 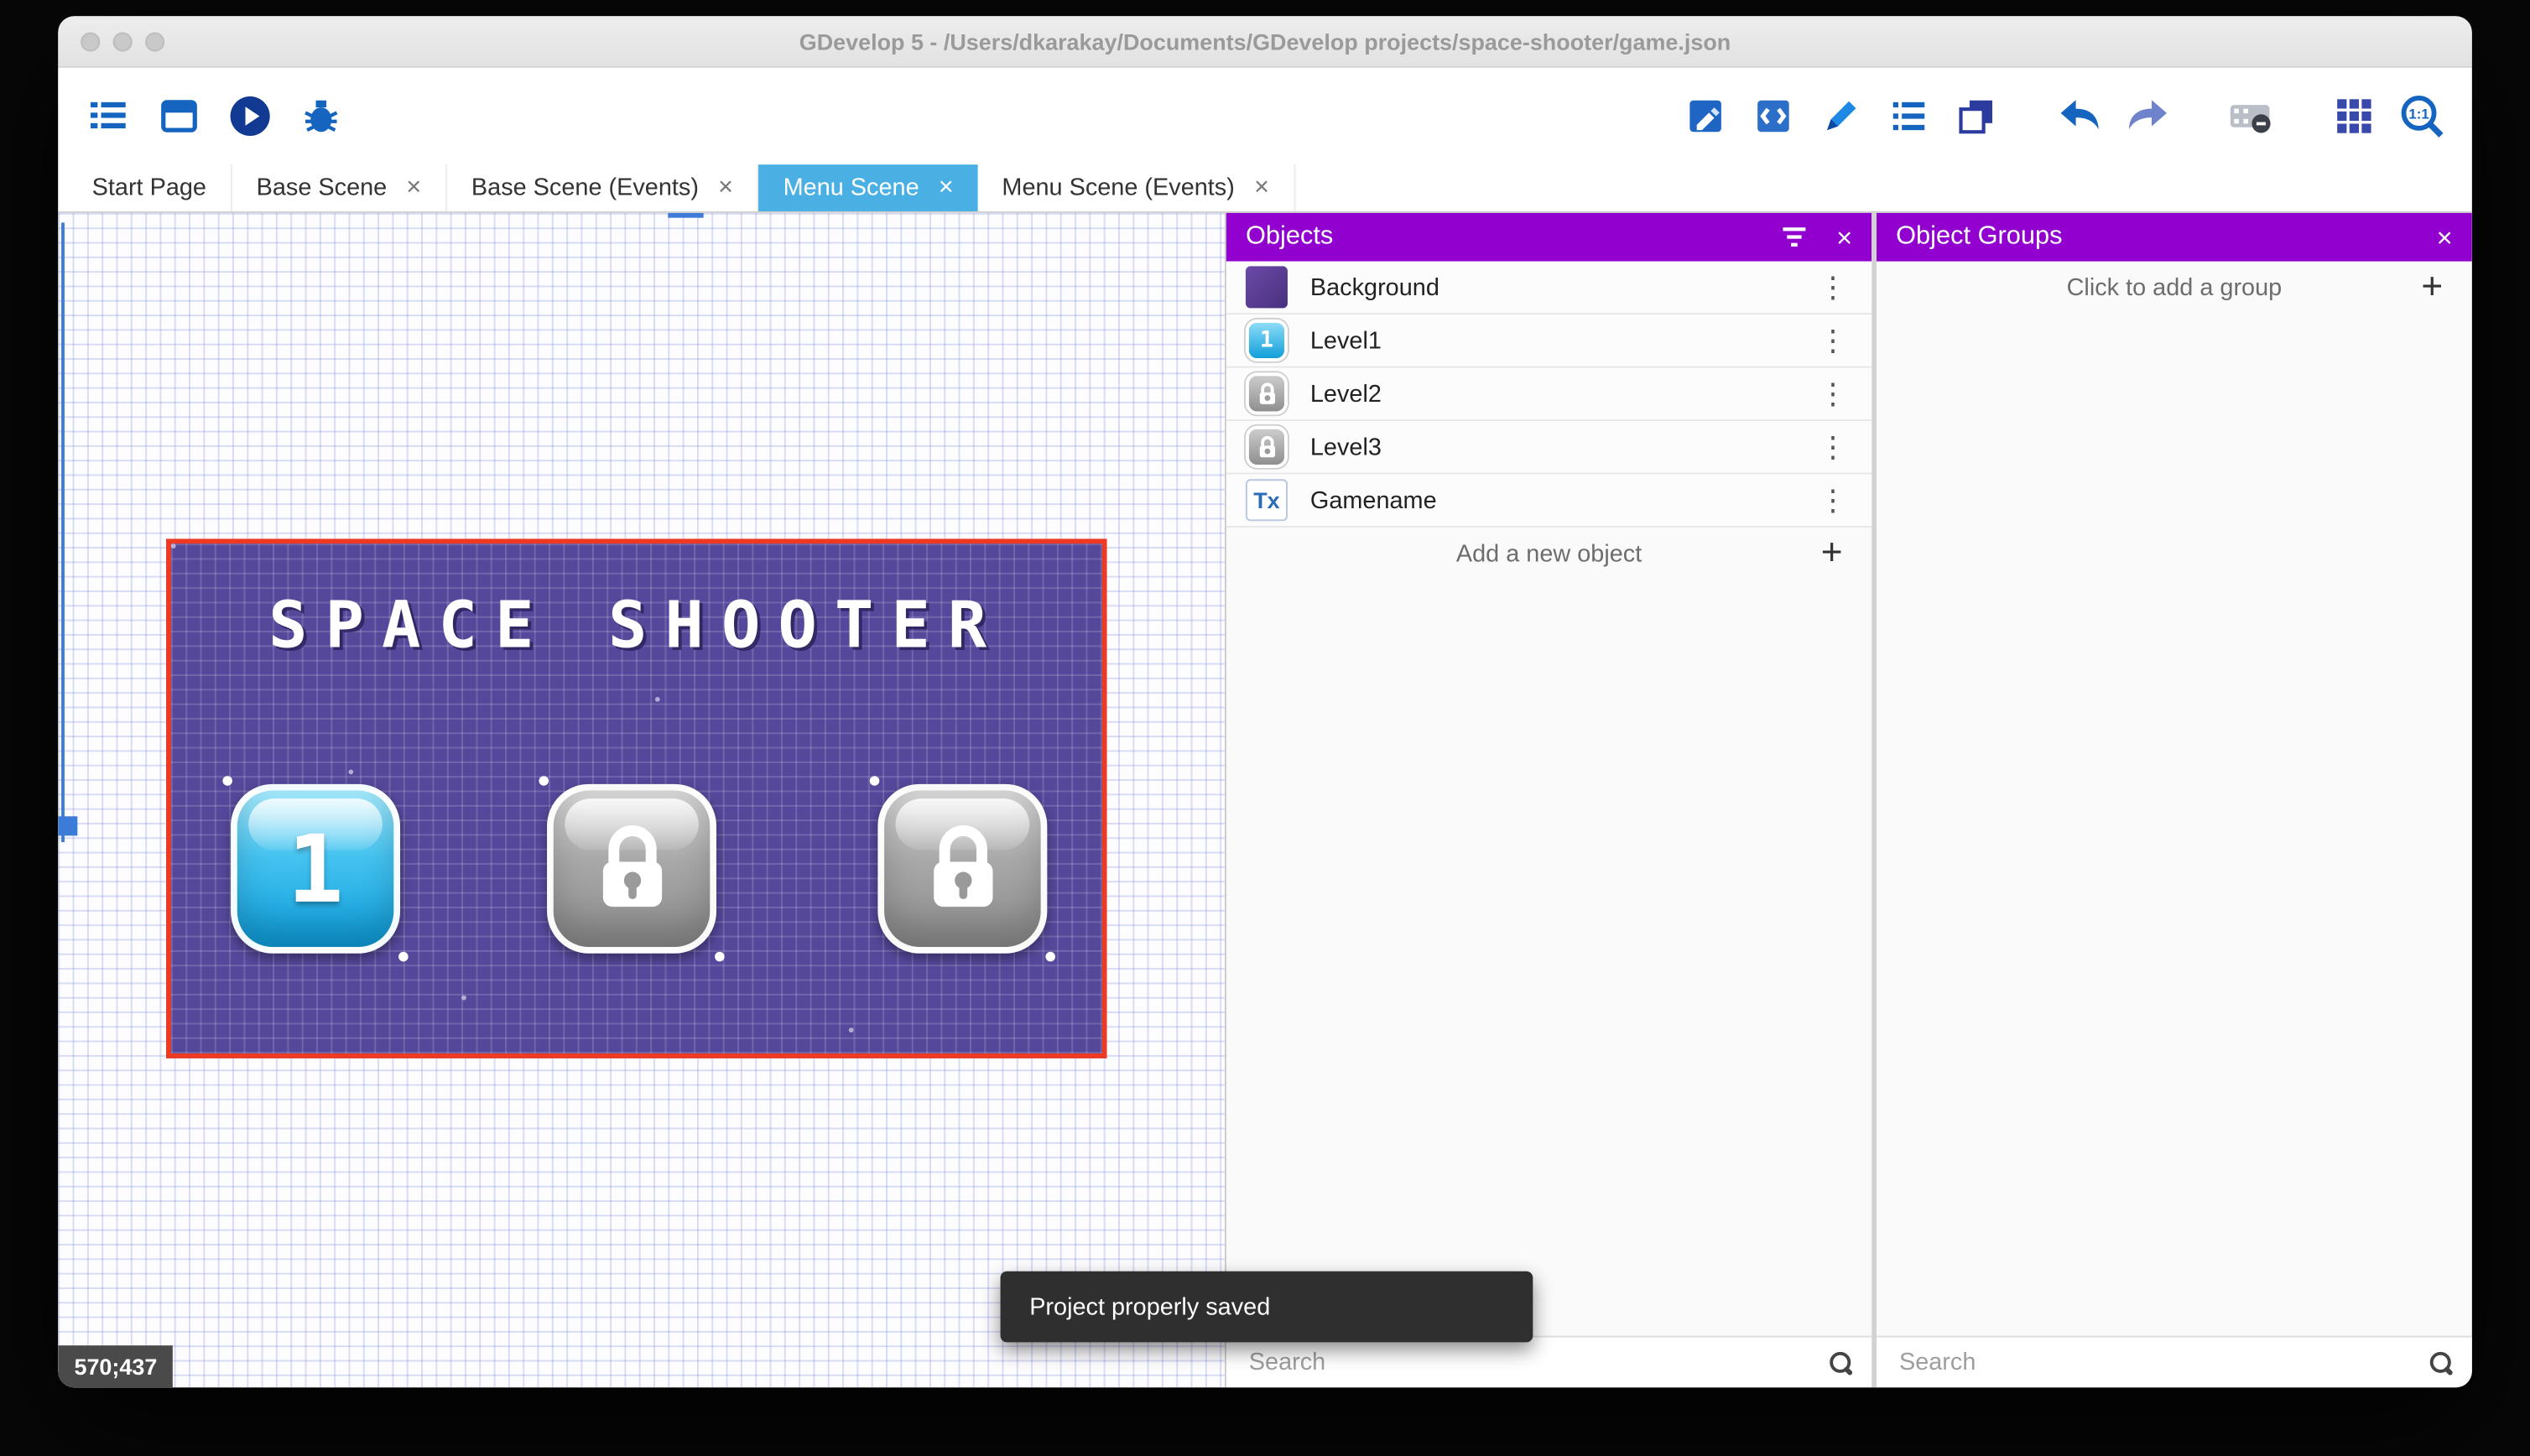 I want to click on zoom-icon: 1:1, so click(x=2422, y=117).